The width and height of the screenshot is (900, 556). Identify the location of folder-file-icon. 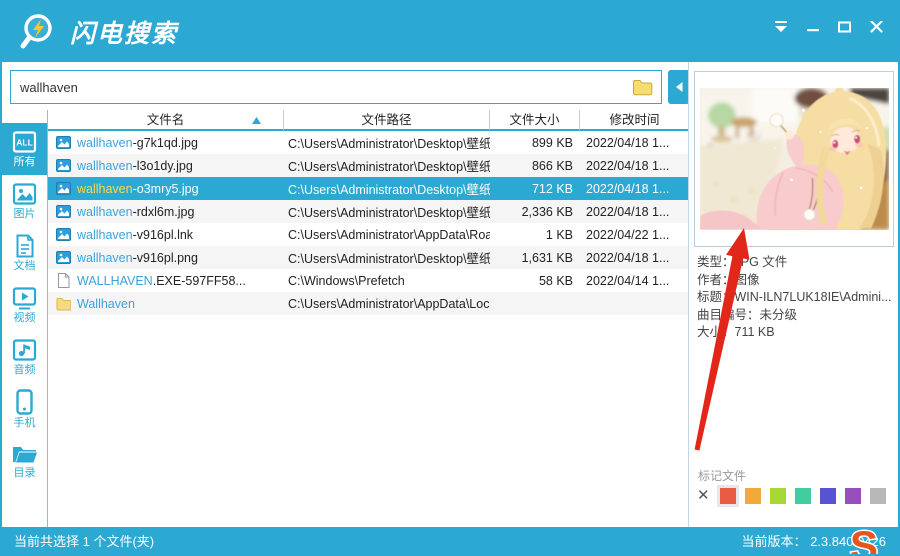
(63, 303).